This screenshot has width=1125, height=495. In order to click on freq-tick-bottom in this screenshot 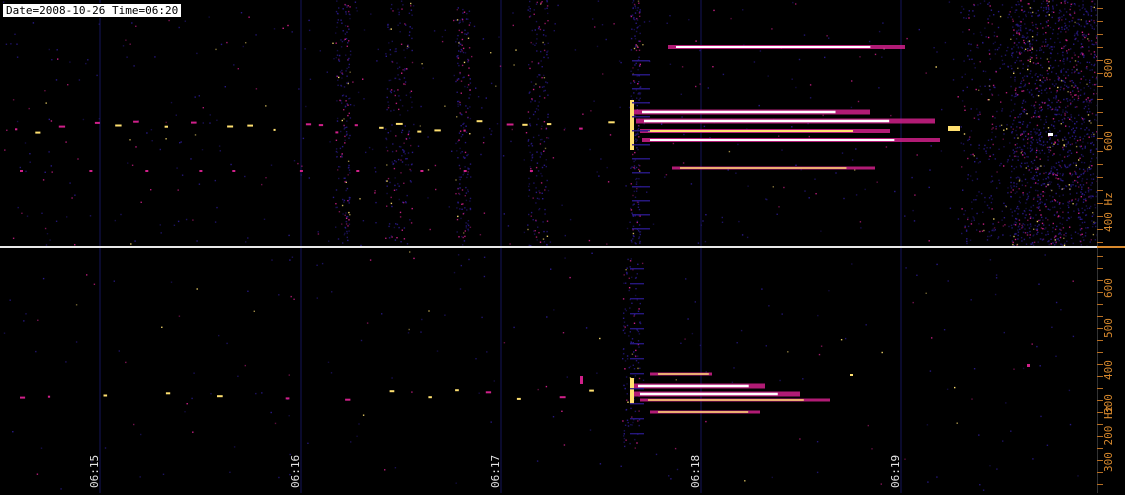, I will do `click(1100, 412)`.